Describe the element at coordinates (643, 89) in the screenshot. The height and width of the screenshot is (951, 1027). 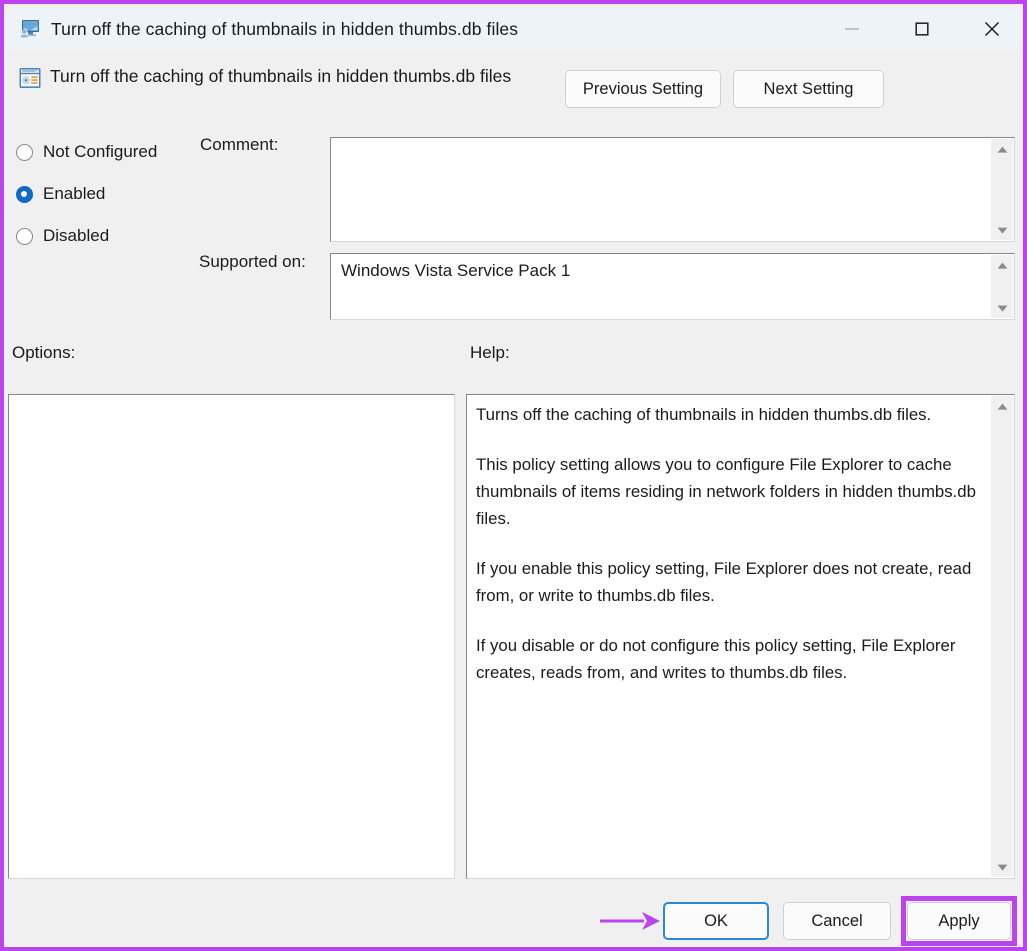
I see `previous-setting-button: Previous Setting` at that location.